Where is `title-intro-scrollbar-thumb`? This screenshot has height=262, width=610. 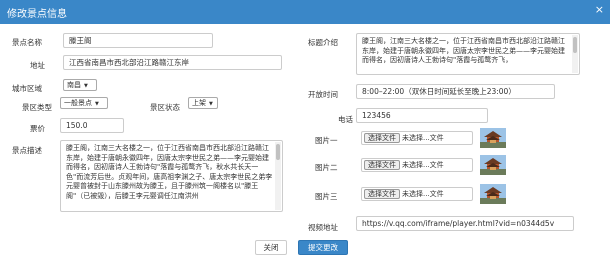
title-intro-scrollbar-thumb is located at coordinates (575, 45).